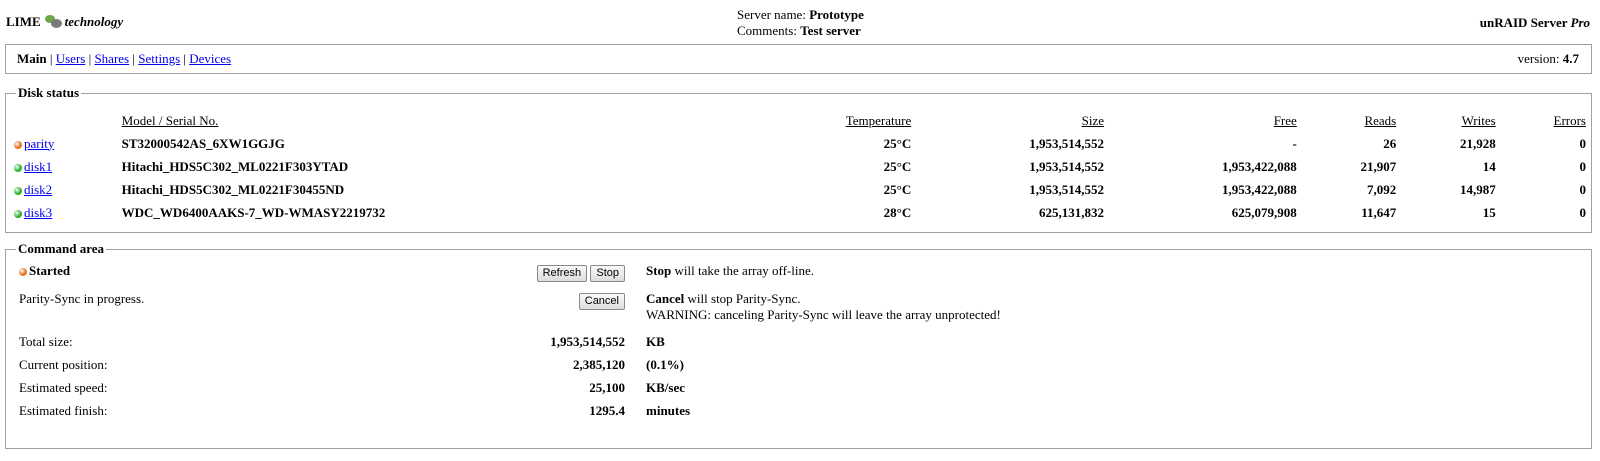 This screenshot has height=461, width=1600. I want to click on col-device, so click(68, 121).